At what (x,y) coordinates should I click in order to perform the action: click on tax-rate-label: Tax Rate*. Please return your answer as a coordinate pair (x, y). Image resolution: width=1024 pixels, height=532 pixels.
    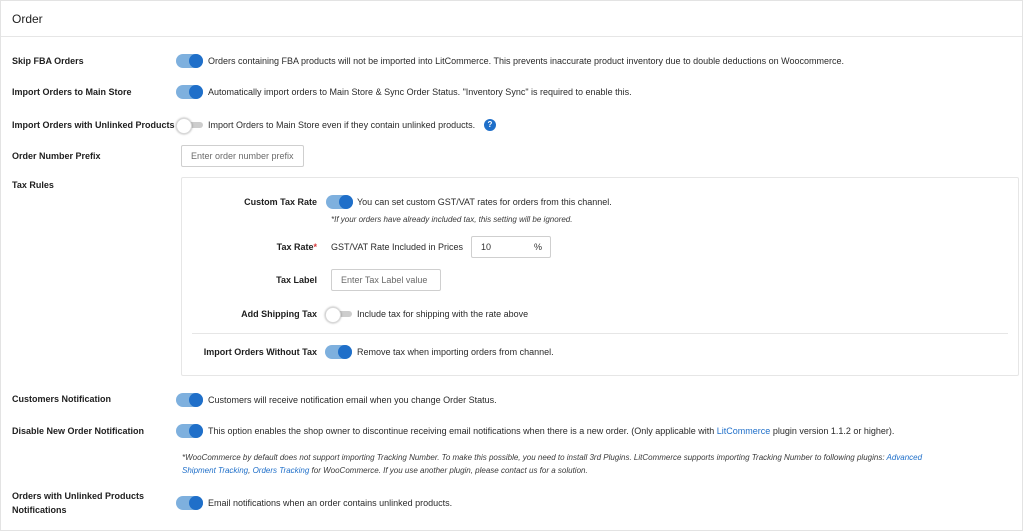
    Looking at the image, I should click on (296, 247).